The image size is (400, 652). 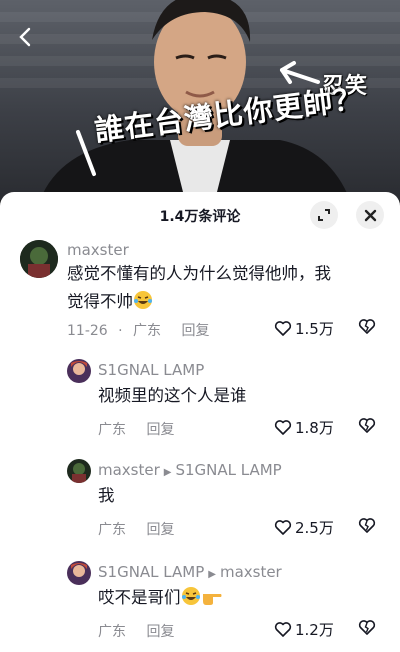 I want to click on like-count: 1.8万, so click(x=314, y=428).